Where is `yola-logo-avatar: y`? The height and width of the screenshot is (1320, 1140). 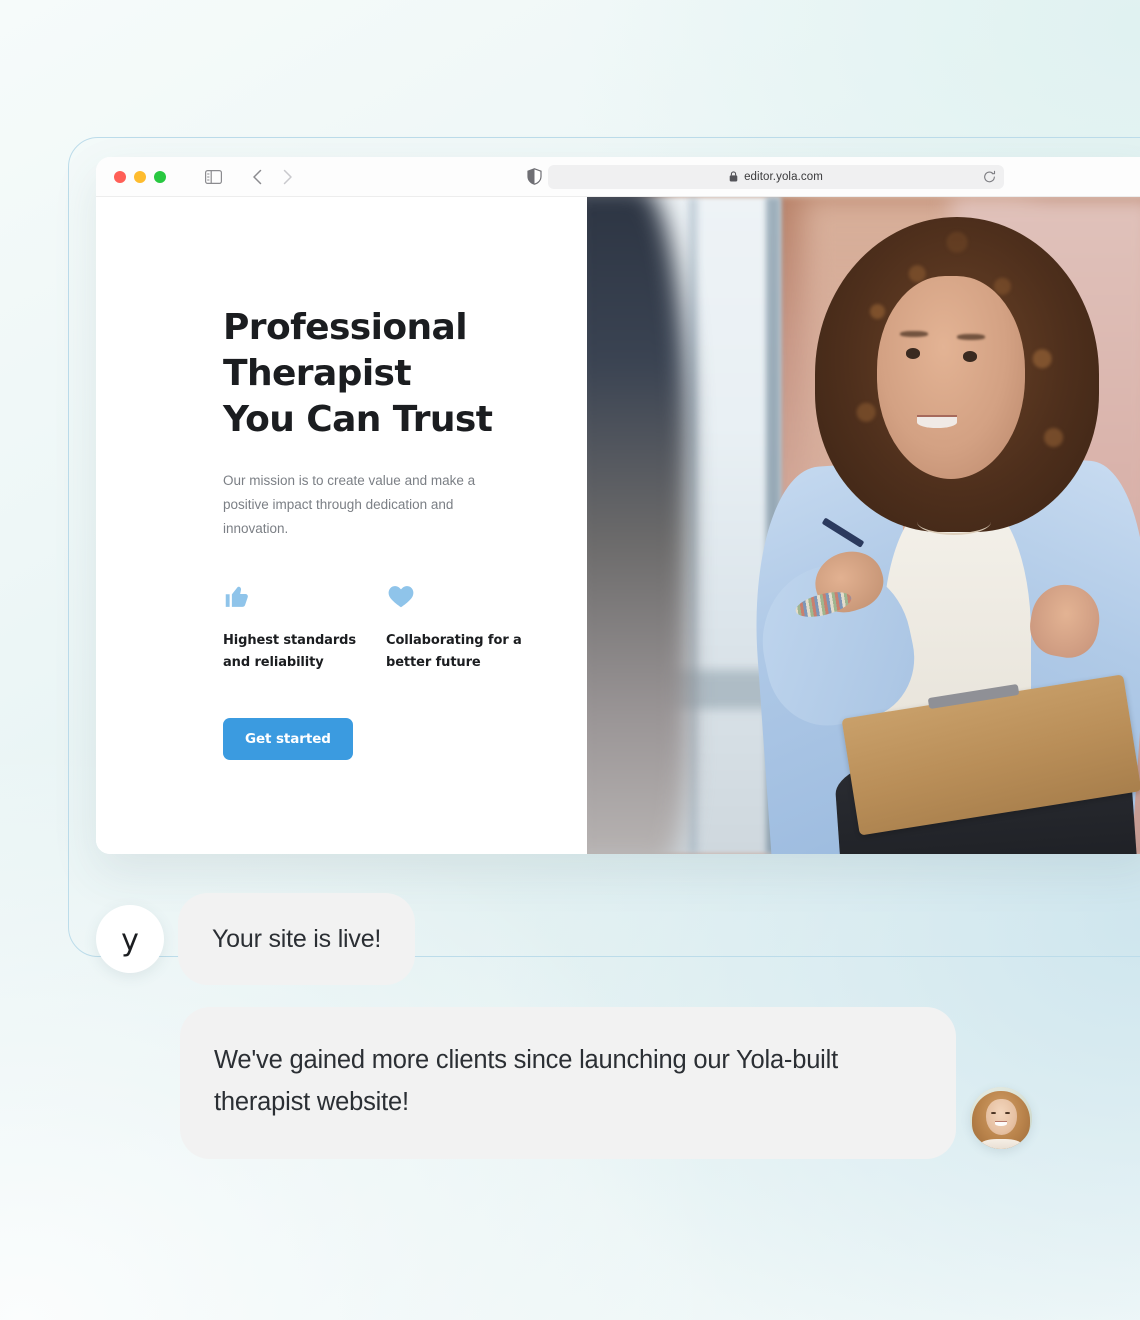 yola-logo-avatar: y is located at coordinates (130, 939).